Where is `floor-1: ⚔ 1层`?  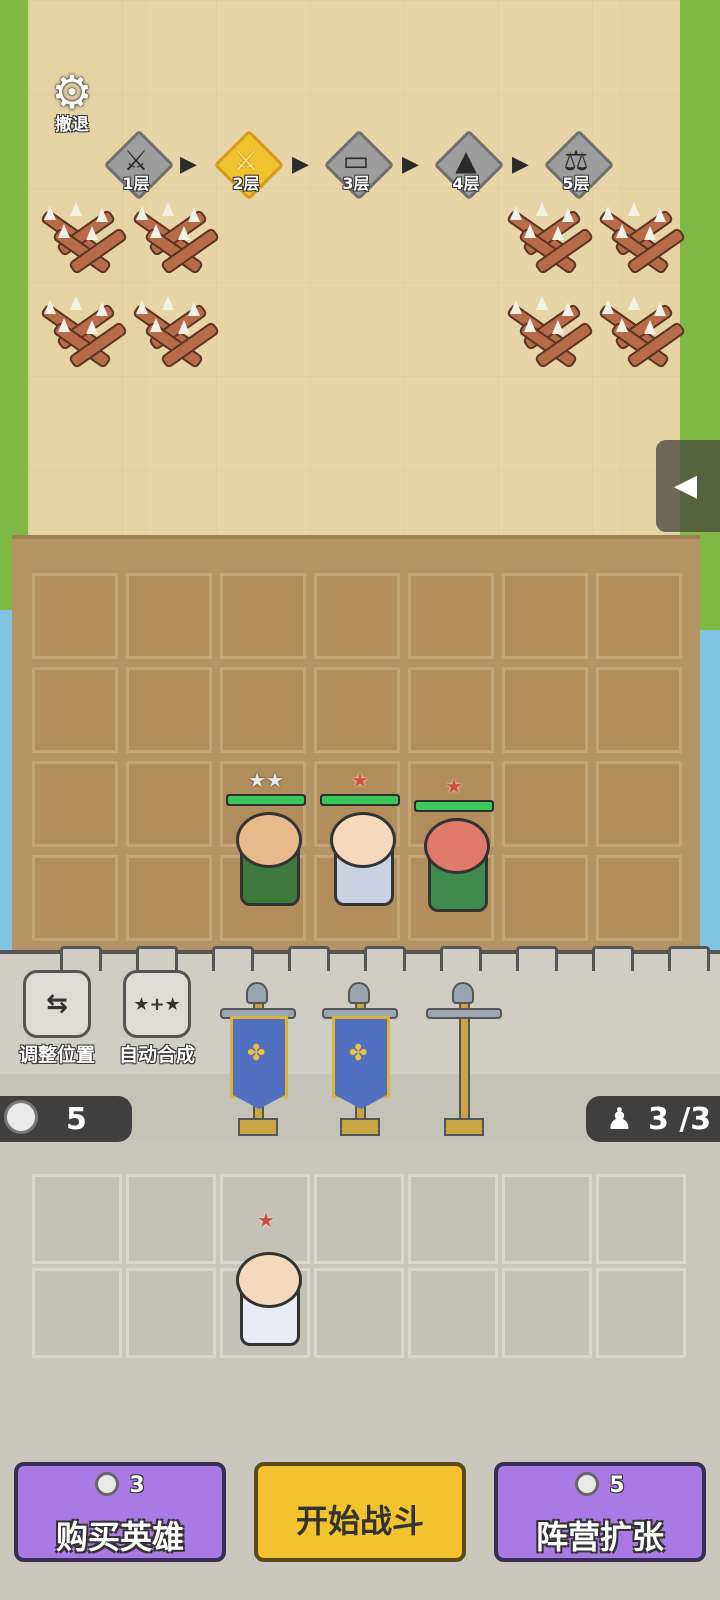 floor-1: ⚔ 1层 is located at coordinates (139, 165).